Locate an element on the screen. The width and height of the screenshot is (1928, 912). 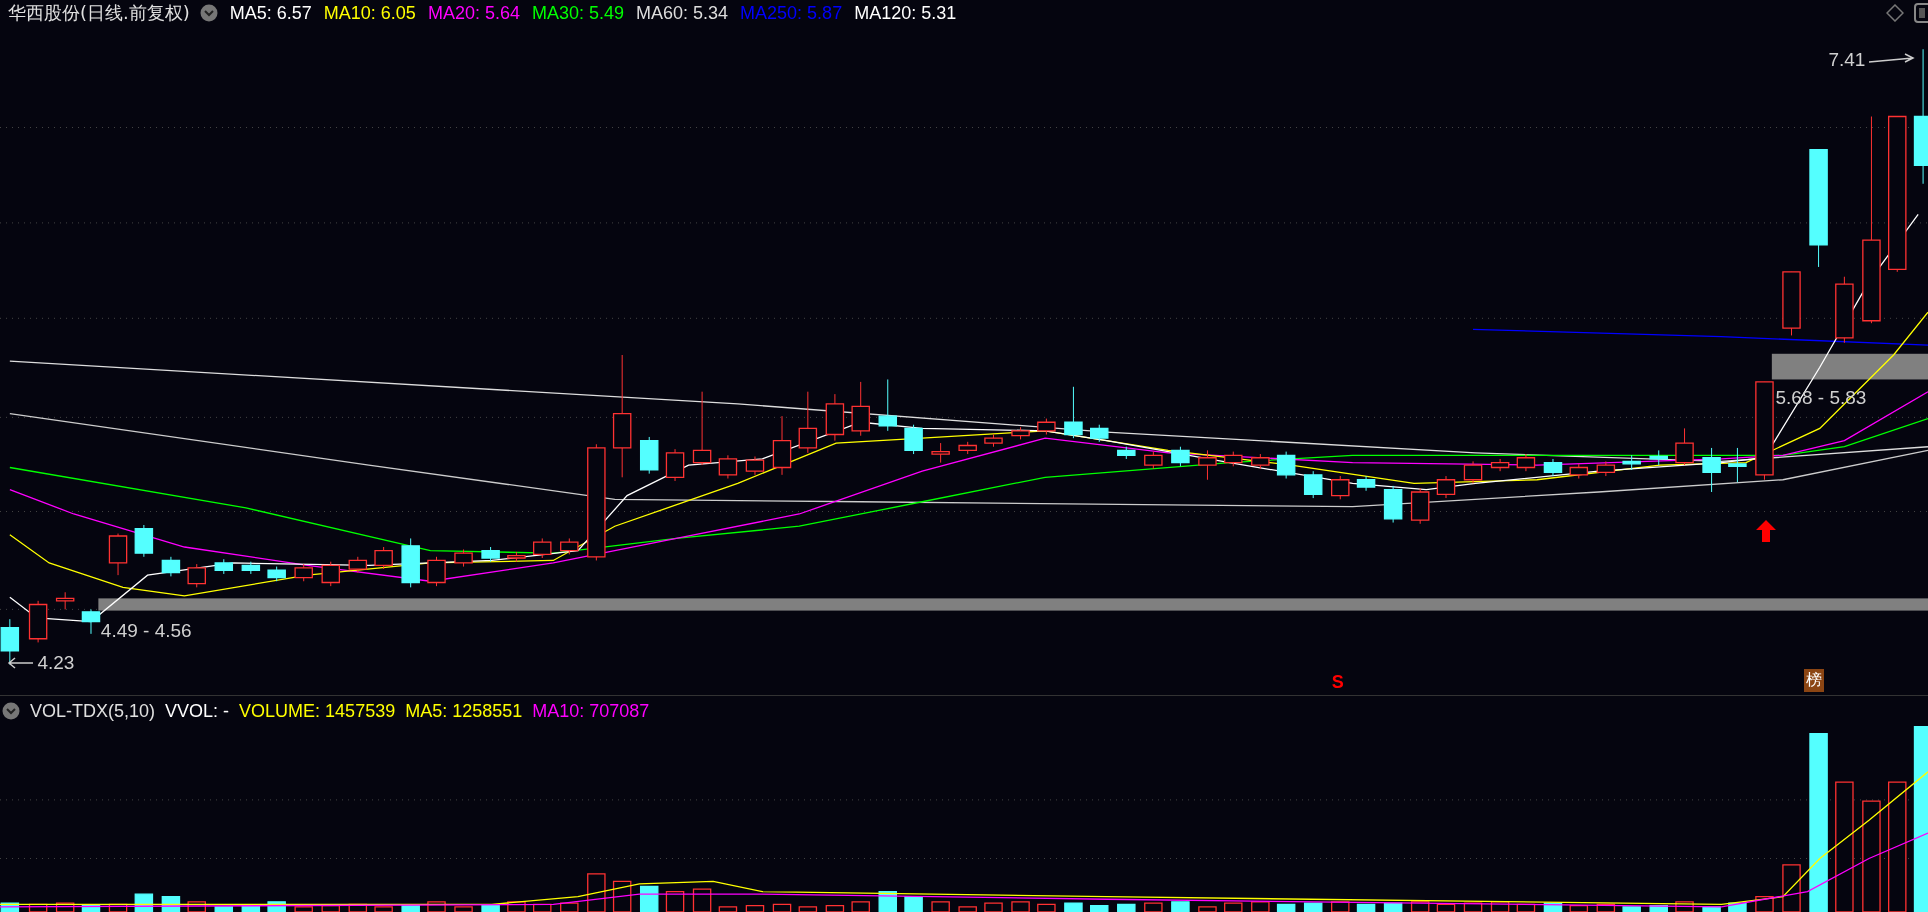
indicator-value: MA5: 1258551 is located at coordinates (464, 711).